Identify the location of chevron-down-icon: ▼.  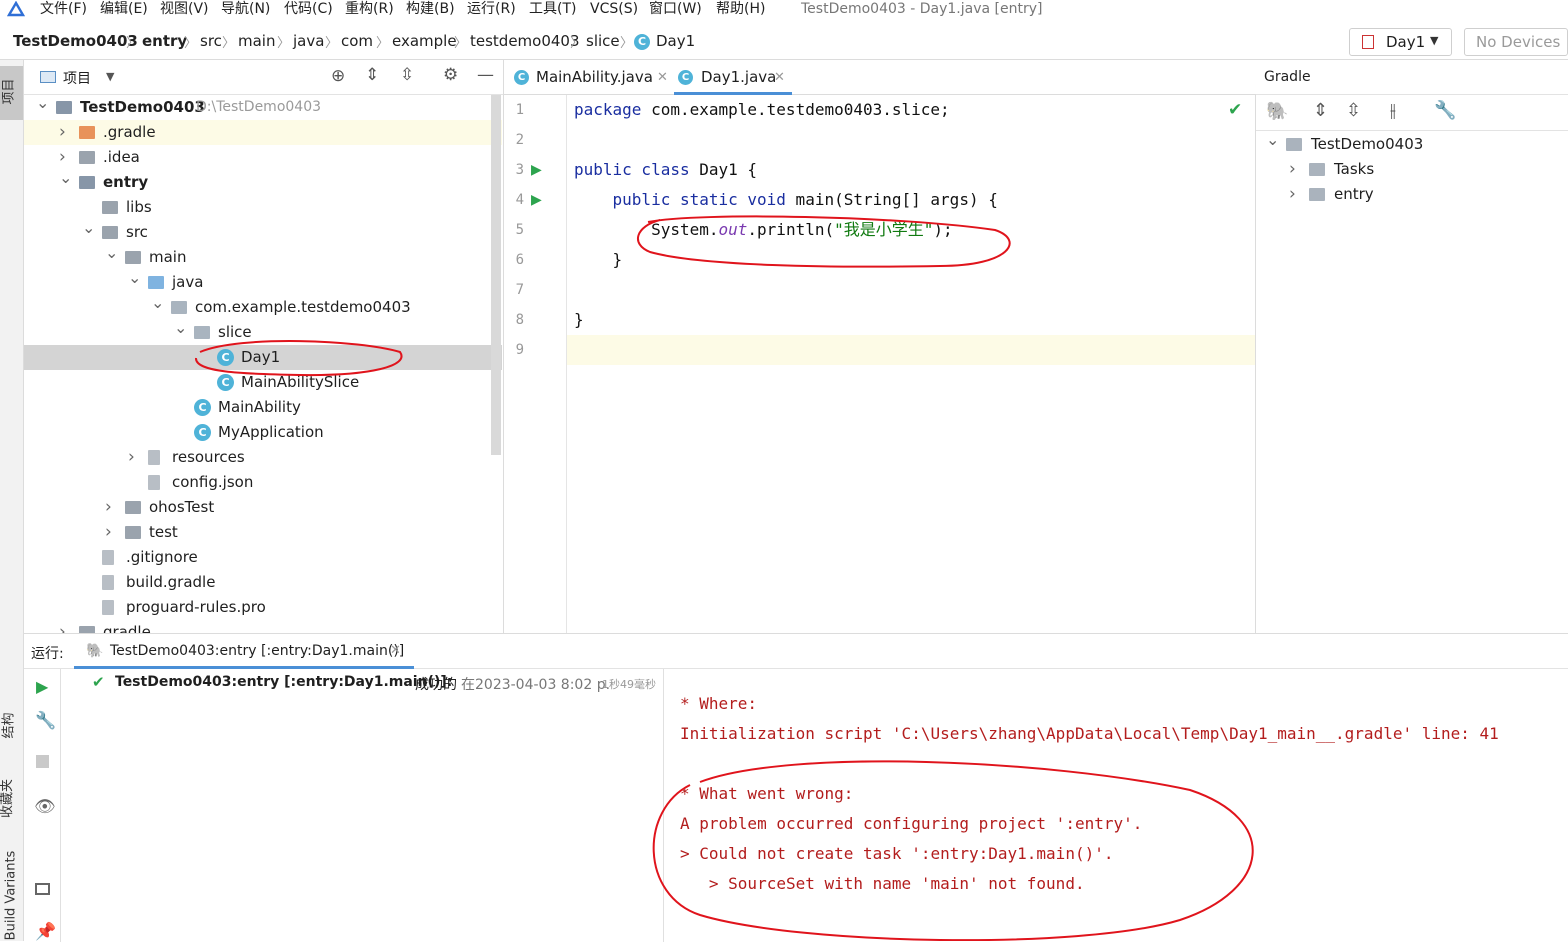
(110, 76).